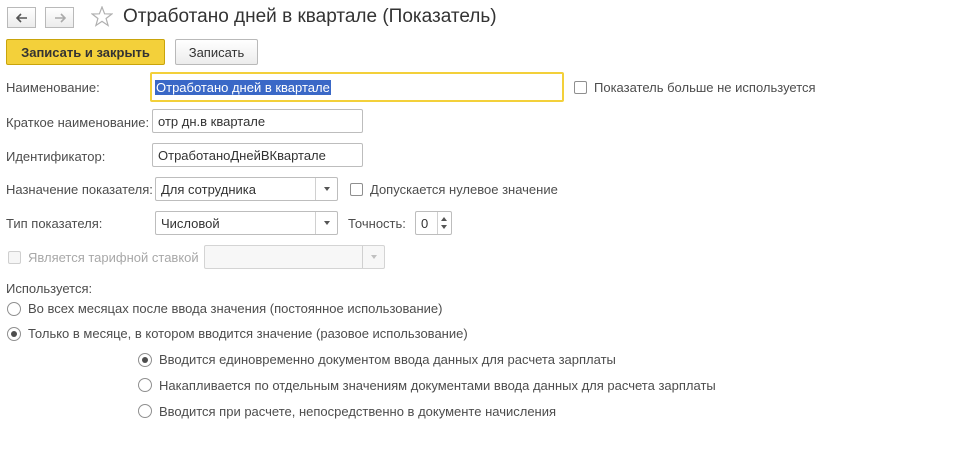 The width and height of the screenshot is (976, 474). Describe the element at coordinates (79, 189) in the screenshot. I see `purpose-label: Назначение показателя:` at that location.